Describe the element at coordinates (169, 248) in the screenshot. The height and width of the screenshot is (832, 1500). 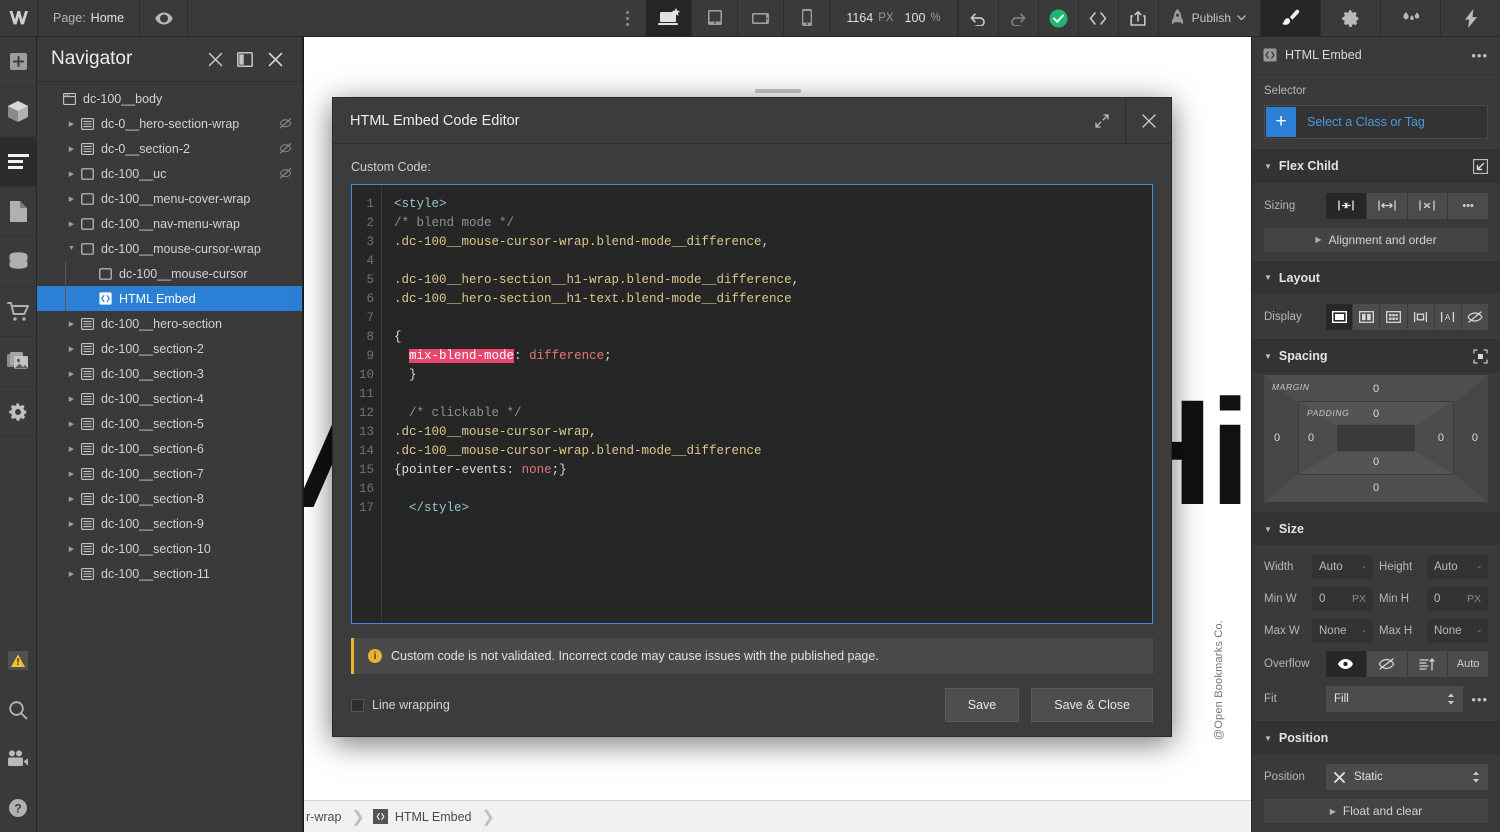
I see `navigator-item: ▼ dc-100__mouse-cursor-wrap` at that location.